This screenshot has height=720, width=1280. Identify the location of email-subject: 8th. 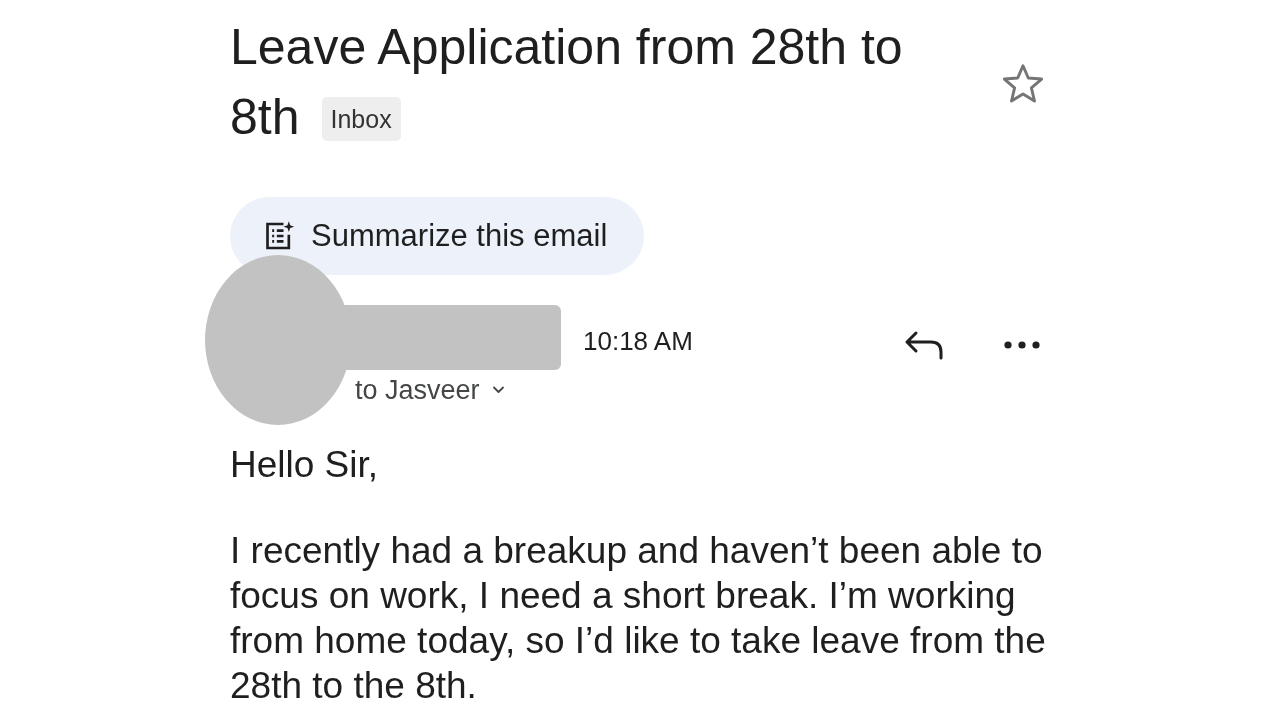
(265, 117).